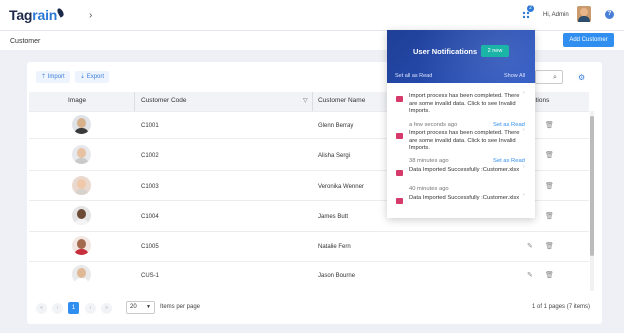  I want to click on page-title: Customer, so click(25, 41).